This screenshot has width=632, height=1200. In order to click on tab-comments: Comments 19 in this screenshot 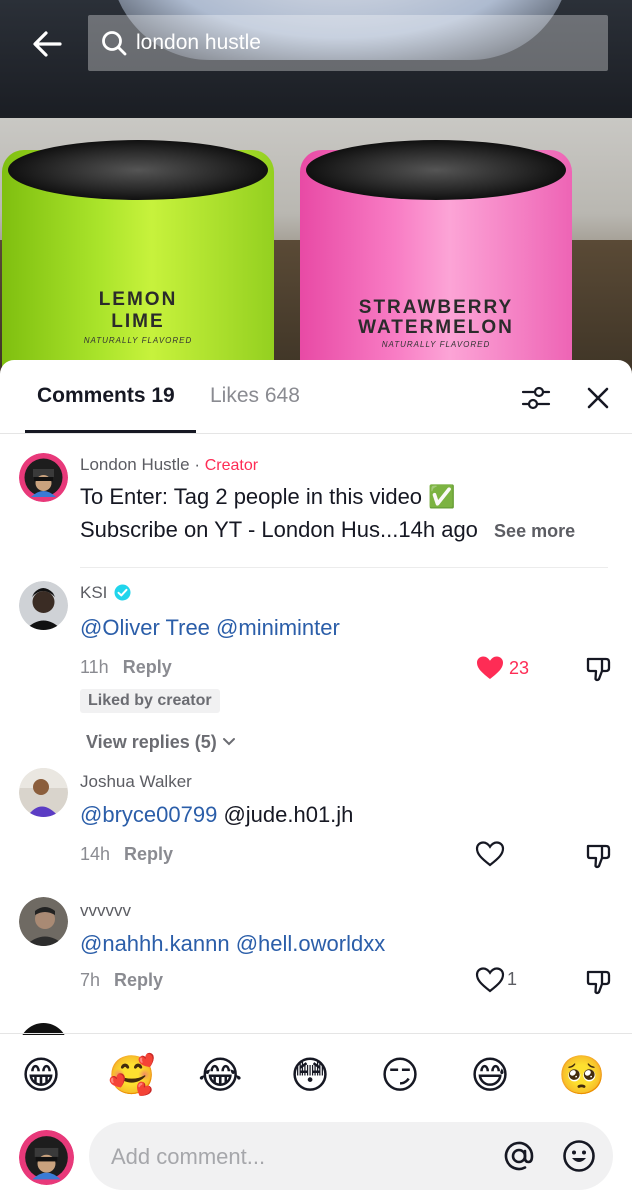, I will do `click(106, 396)`.